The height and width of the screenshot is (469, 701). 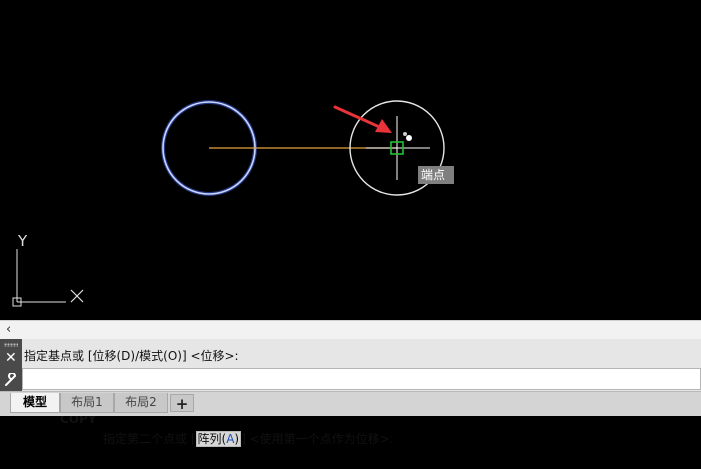 I want to click on command-line-grip: ✕, so click(x=11, y=365).